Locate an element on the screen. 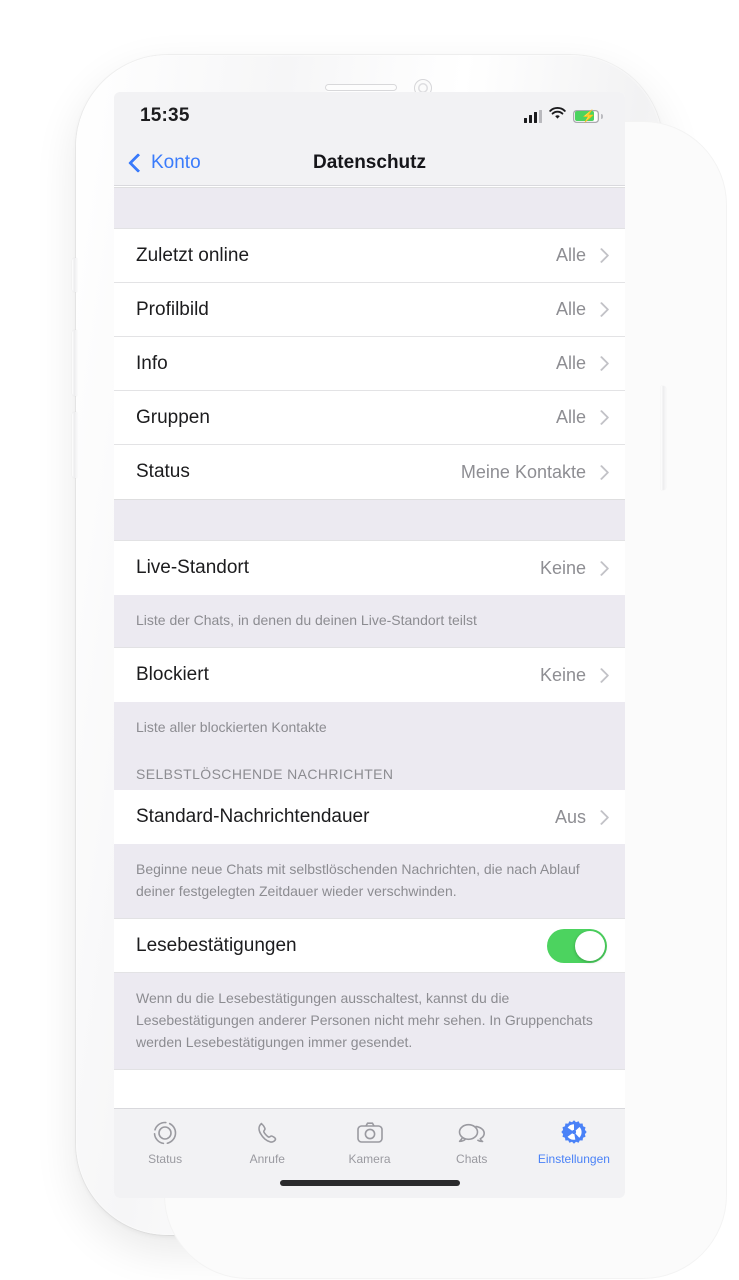  wifi-icon is located at coordinates (557, 116).